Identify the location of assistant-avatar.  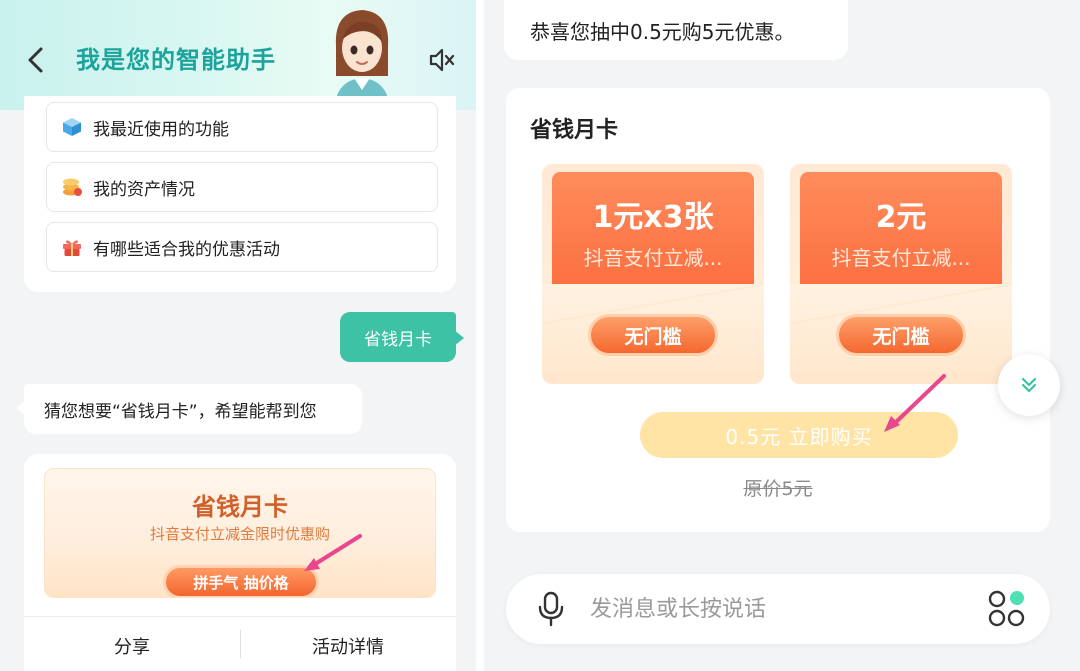
(362, 60).